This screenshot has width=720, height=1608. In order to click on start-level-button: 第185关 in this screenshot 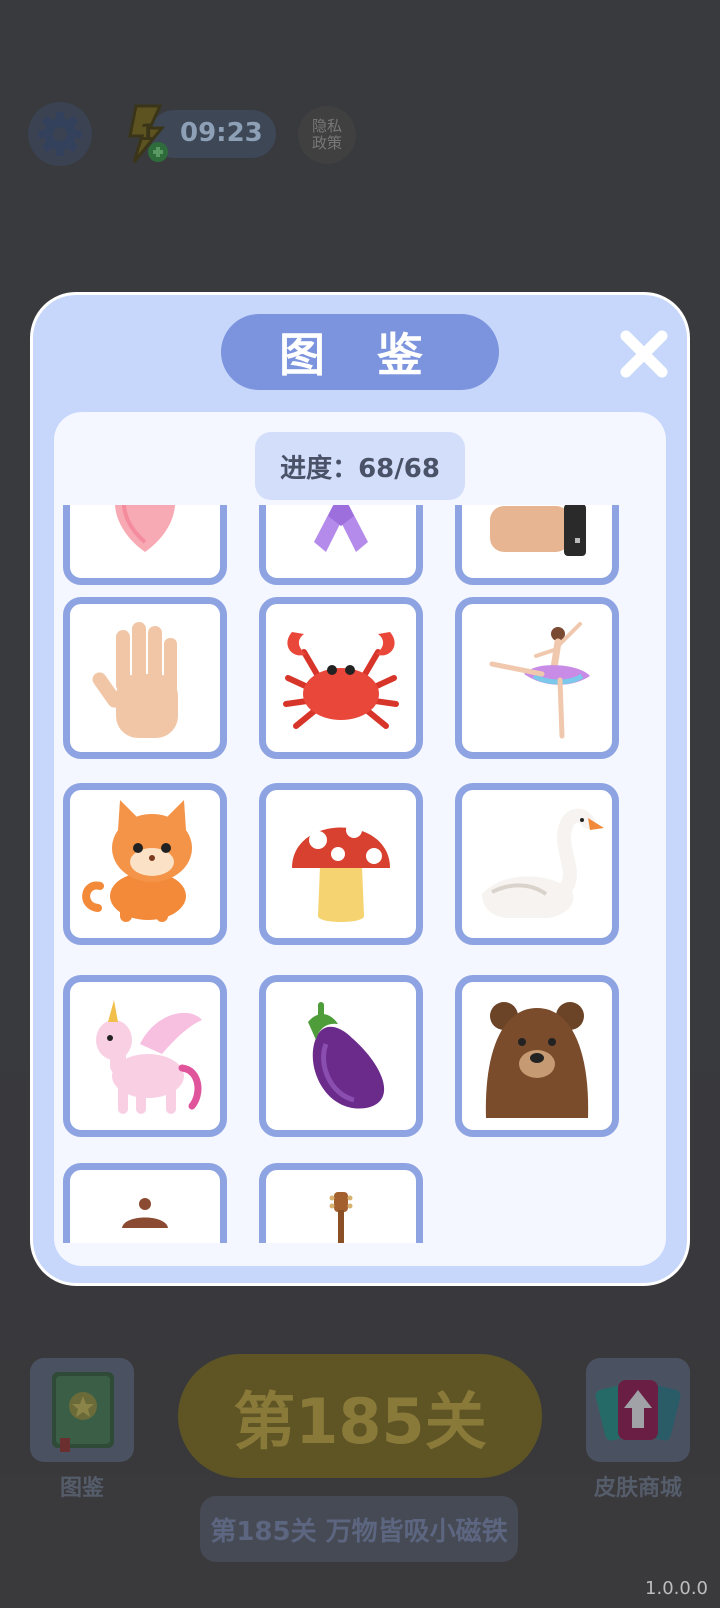, I will do `click(360, 1416)`.